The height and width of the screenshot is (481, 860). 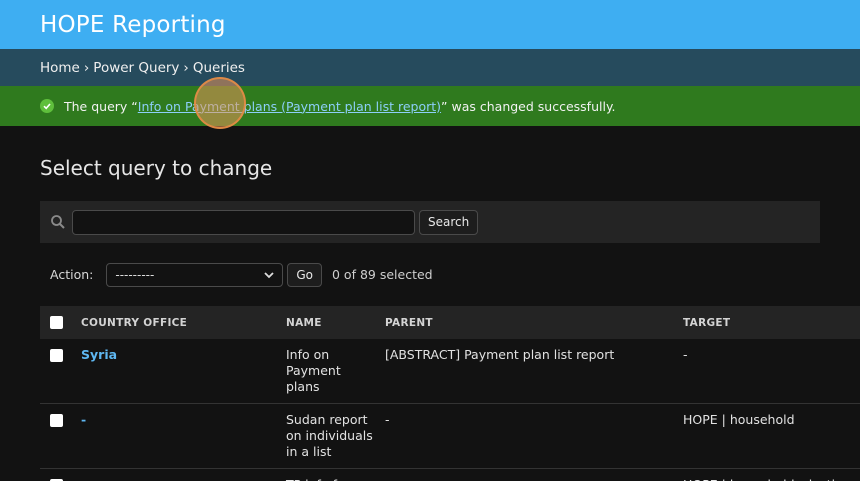 I want to click on search-input, so click(x=243, y=222).